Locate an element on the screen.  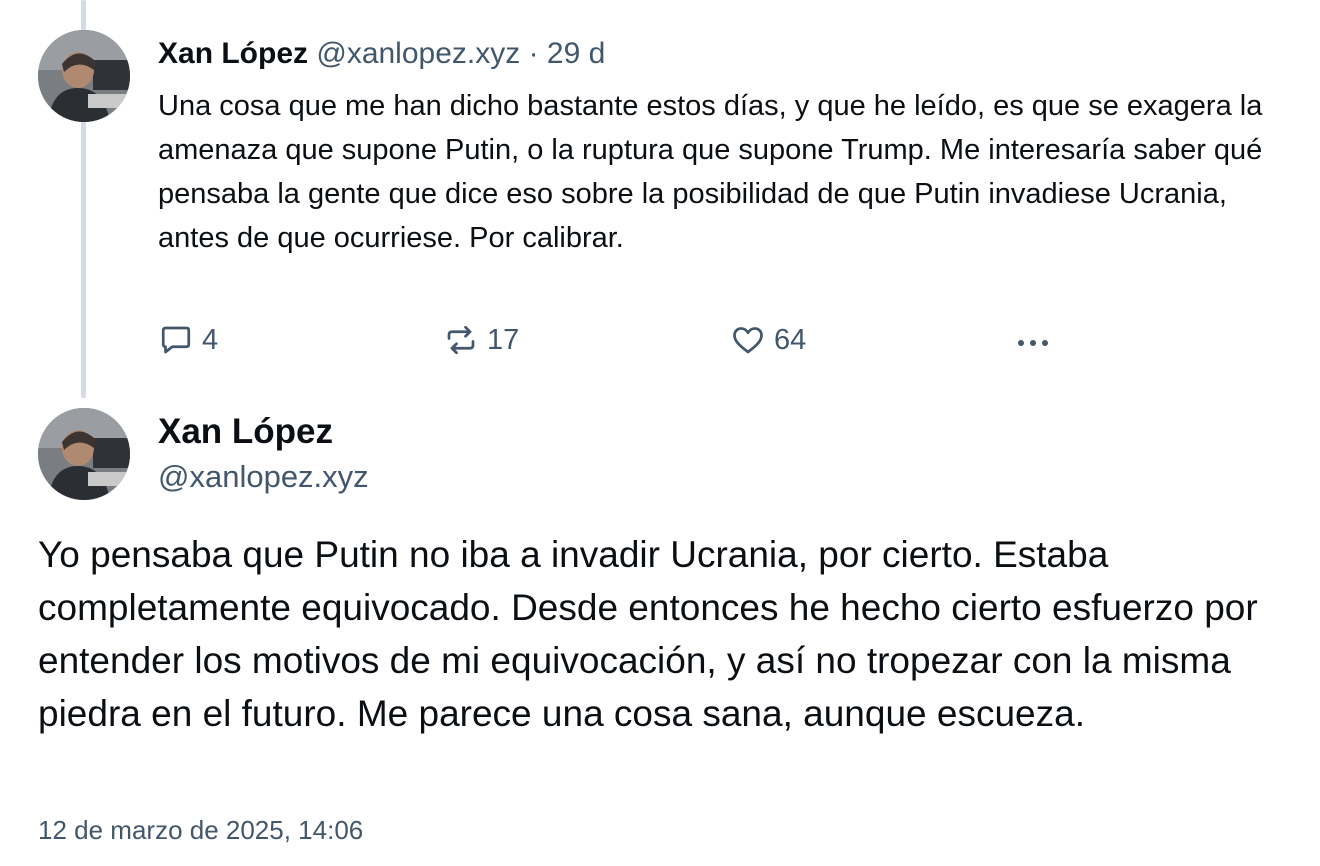
post-timestamp: 12 de marzo de 2025, 14:06 is located at coordinates (200, 830).